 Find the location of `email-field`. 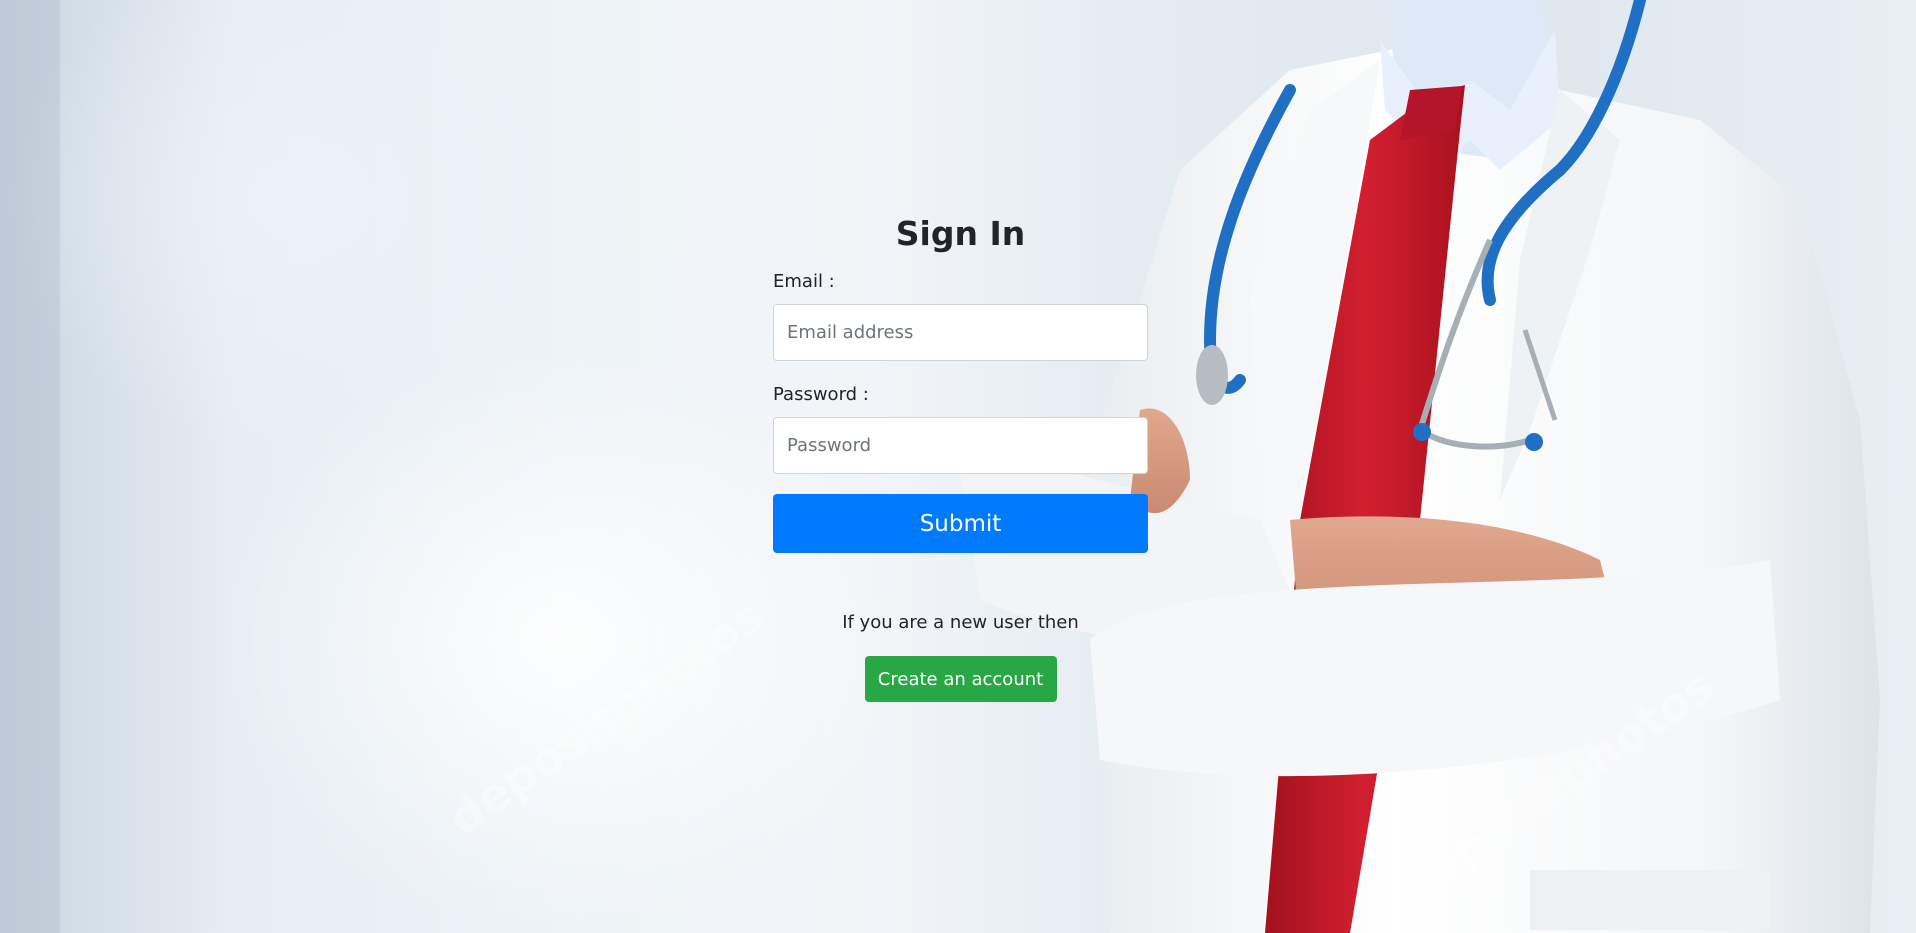

email-field is located at coordinates (960, 332).